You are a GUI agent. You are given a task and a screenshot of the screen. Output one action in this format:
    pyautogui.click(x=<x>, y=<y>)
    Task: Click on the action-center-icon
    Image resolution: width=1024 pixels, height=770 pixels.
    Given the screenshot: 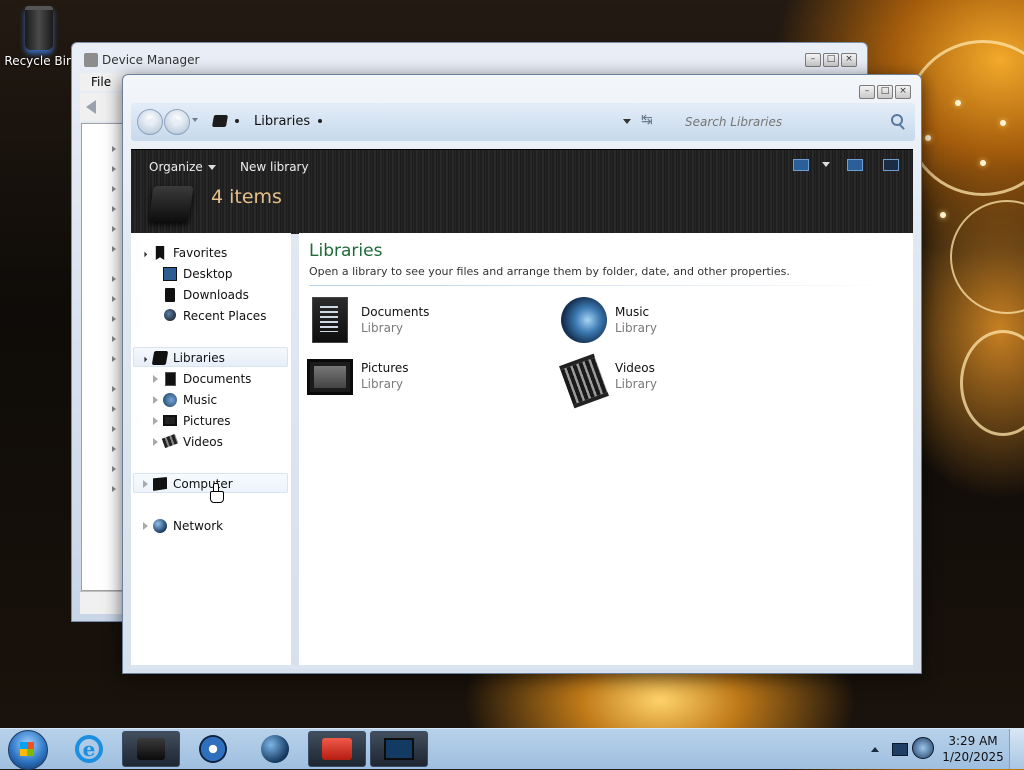 What is the action you would take?
    pyautogui.click(x=900, y=749)
    